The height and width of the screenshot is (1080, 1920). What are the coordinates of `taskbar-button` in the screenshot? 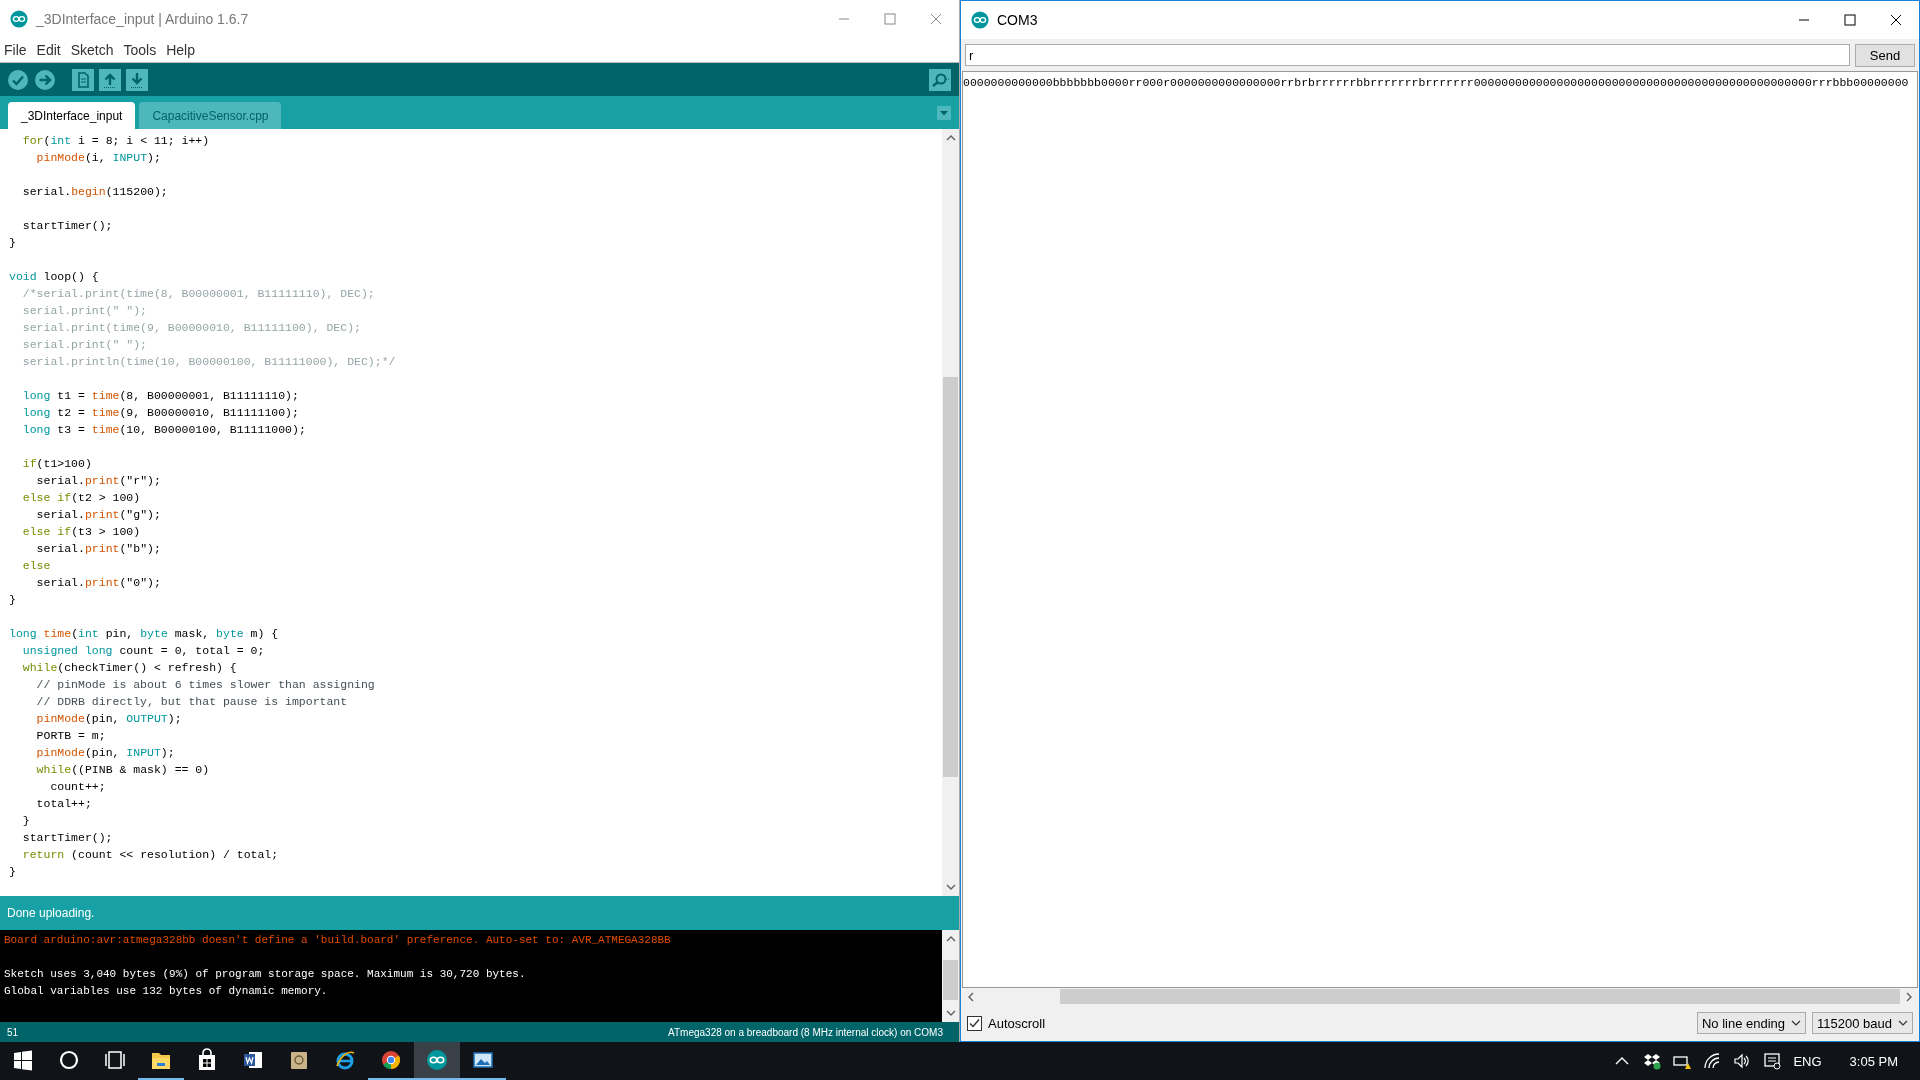 It's located at (437, 1061).